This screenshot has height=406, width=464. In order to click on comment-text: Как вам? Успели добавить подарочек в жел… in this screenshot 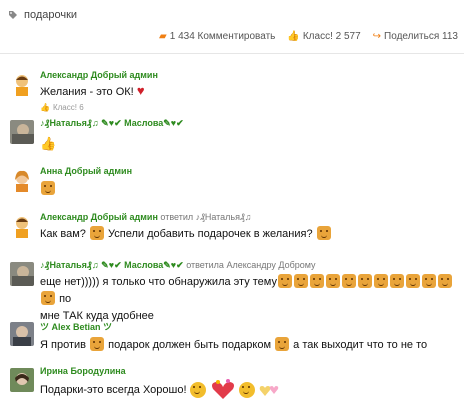, I will do `click(248, 234)`.